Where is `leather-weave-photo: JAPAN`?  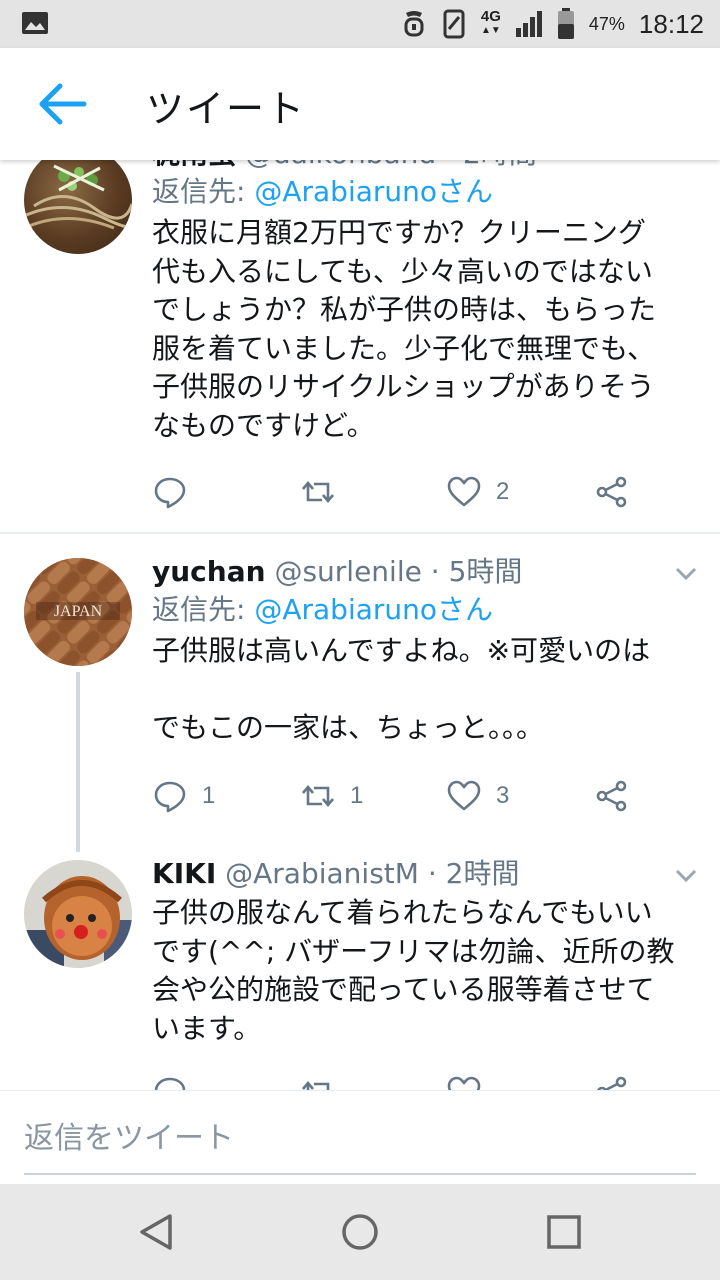
leather-weave-photo: JAPAN is located at coordinates (78, 612).